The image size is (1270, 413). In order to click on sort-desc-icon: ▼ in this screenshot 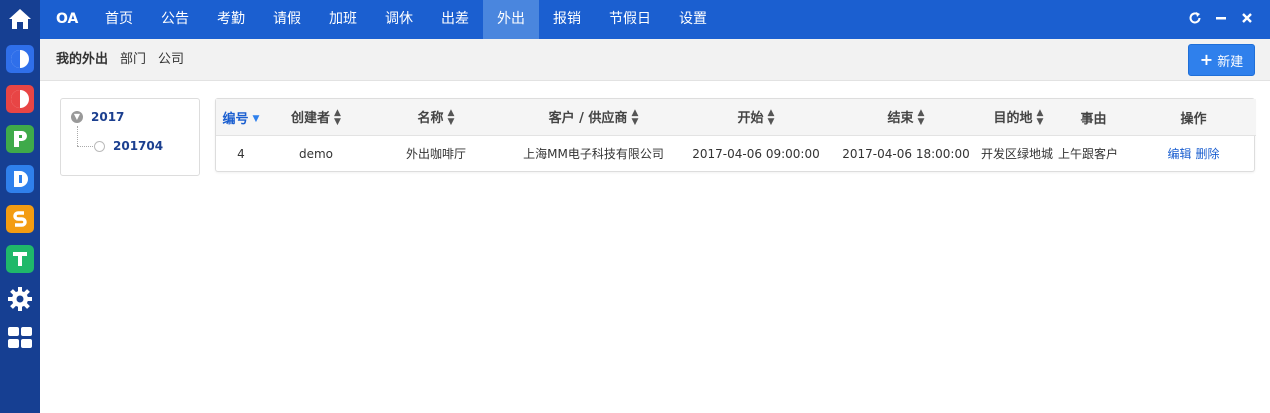, I will do `click(256, 118)`.